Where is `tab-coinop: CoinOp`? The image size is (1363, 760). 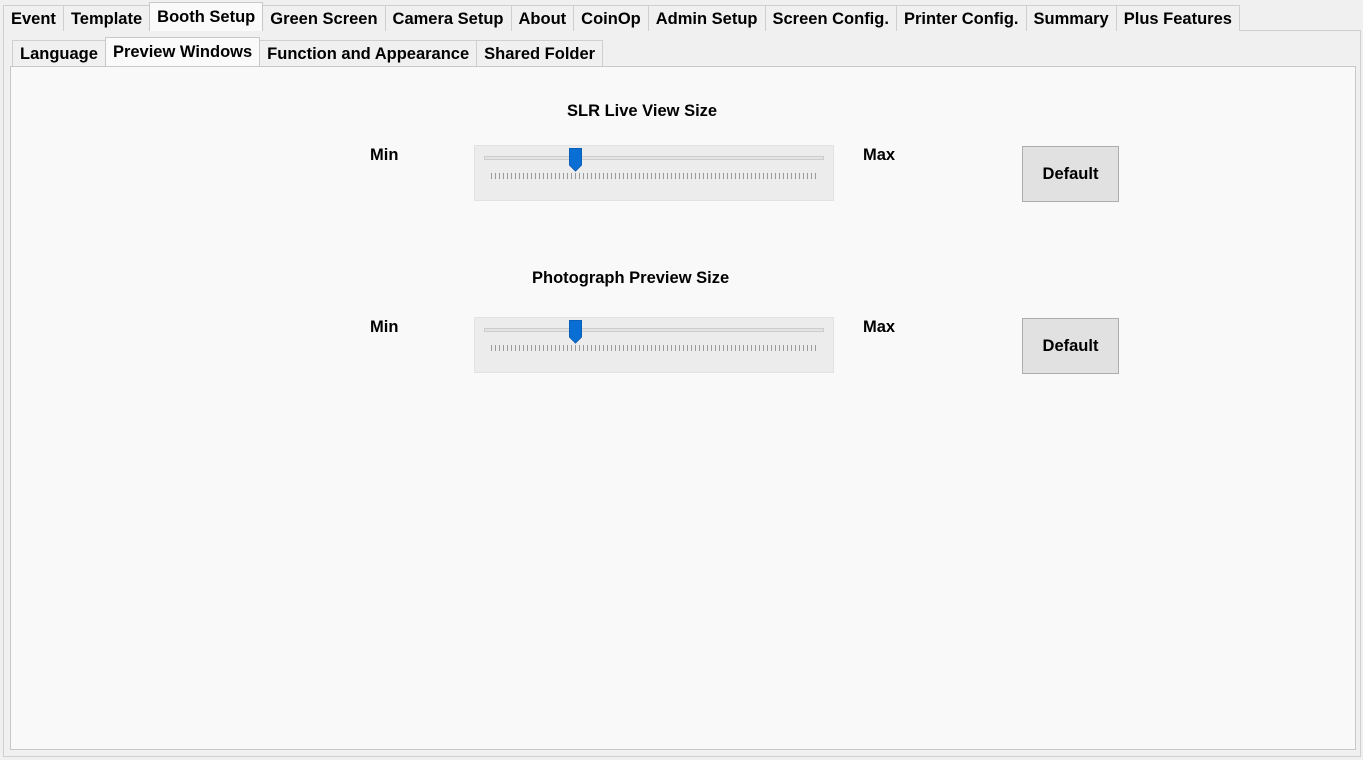 tab-coinop: CoinOp is located at coordinates (611, 18).